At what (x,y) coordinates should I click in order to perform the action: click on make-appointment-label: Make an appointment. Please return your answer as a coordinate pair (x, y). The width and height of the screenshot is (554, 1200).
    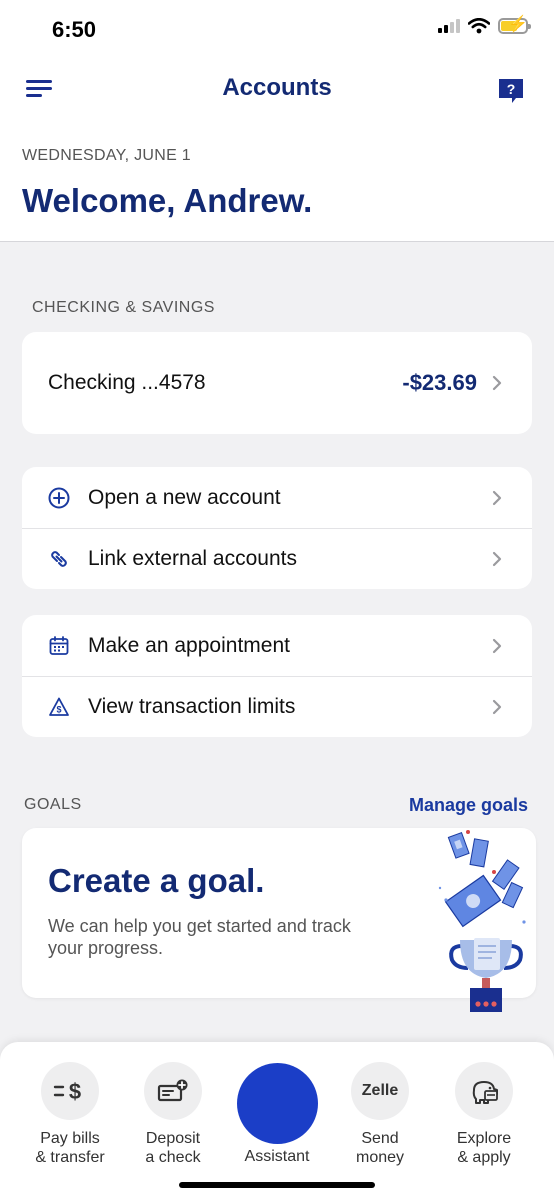
    Looking at the image, I should click on (189, 645).